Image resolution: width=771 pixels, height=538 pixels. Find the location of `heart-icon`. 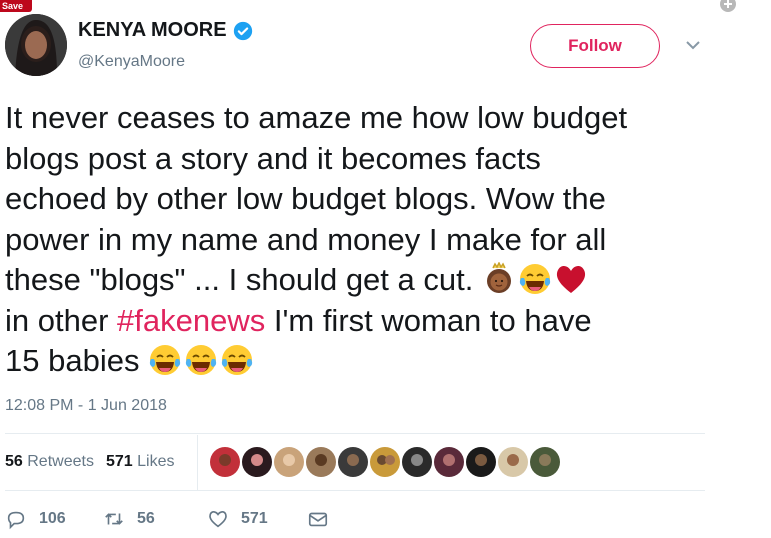

heart-icon is located at coordinates (218, 519).